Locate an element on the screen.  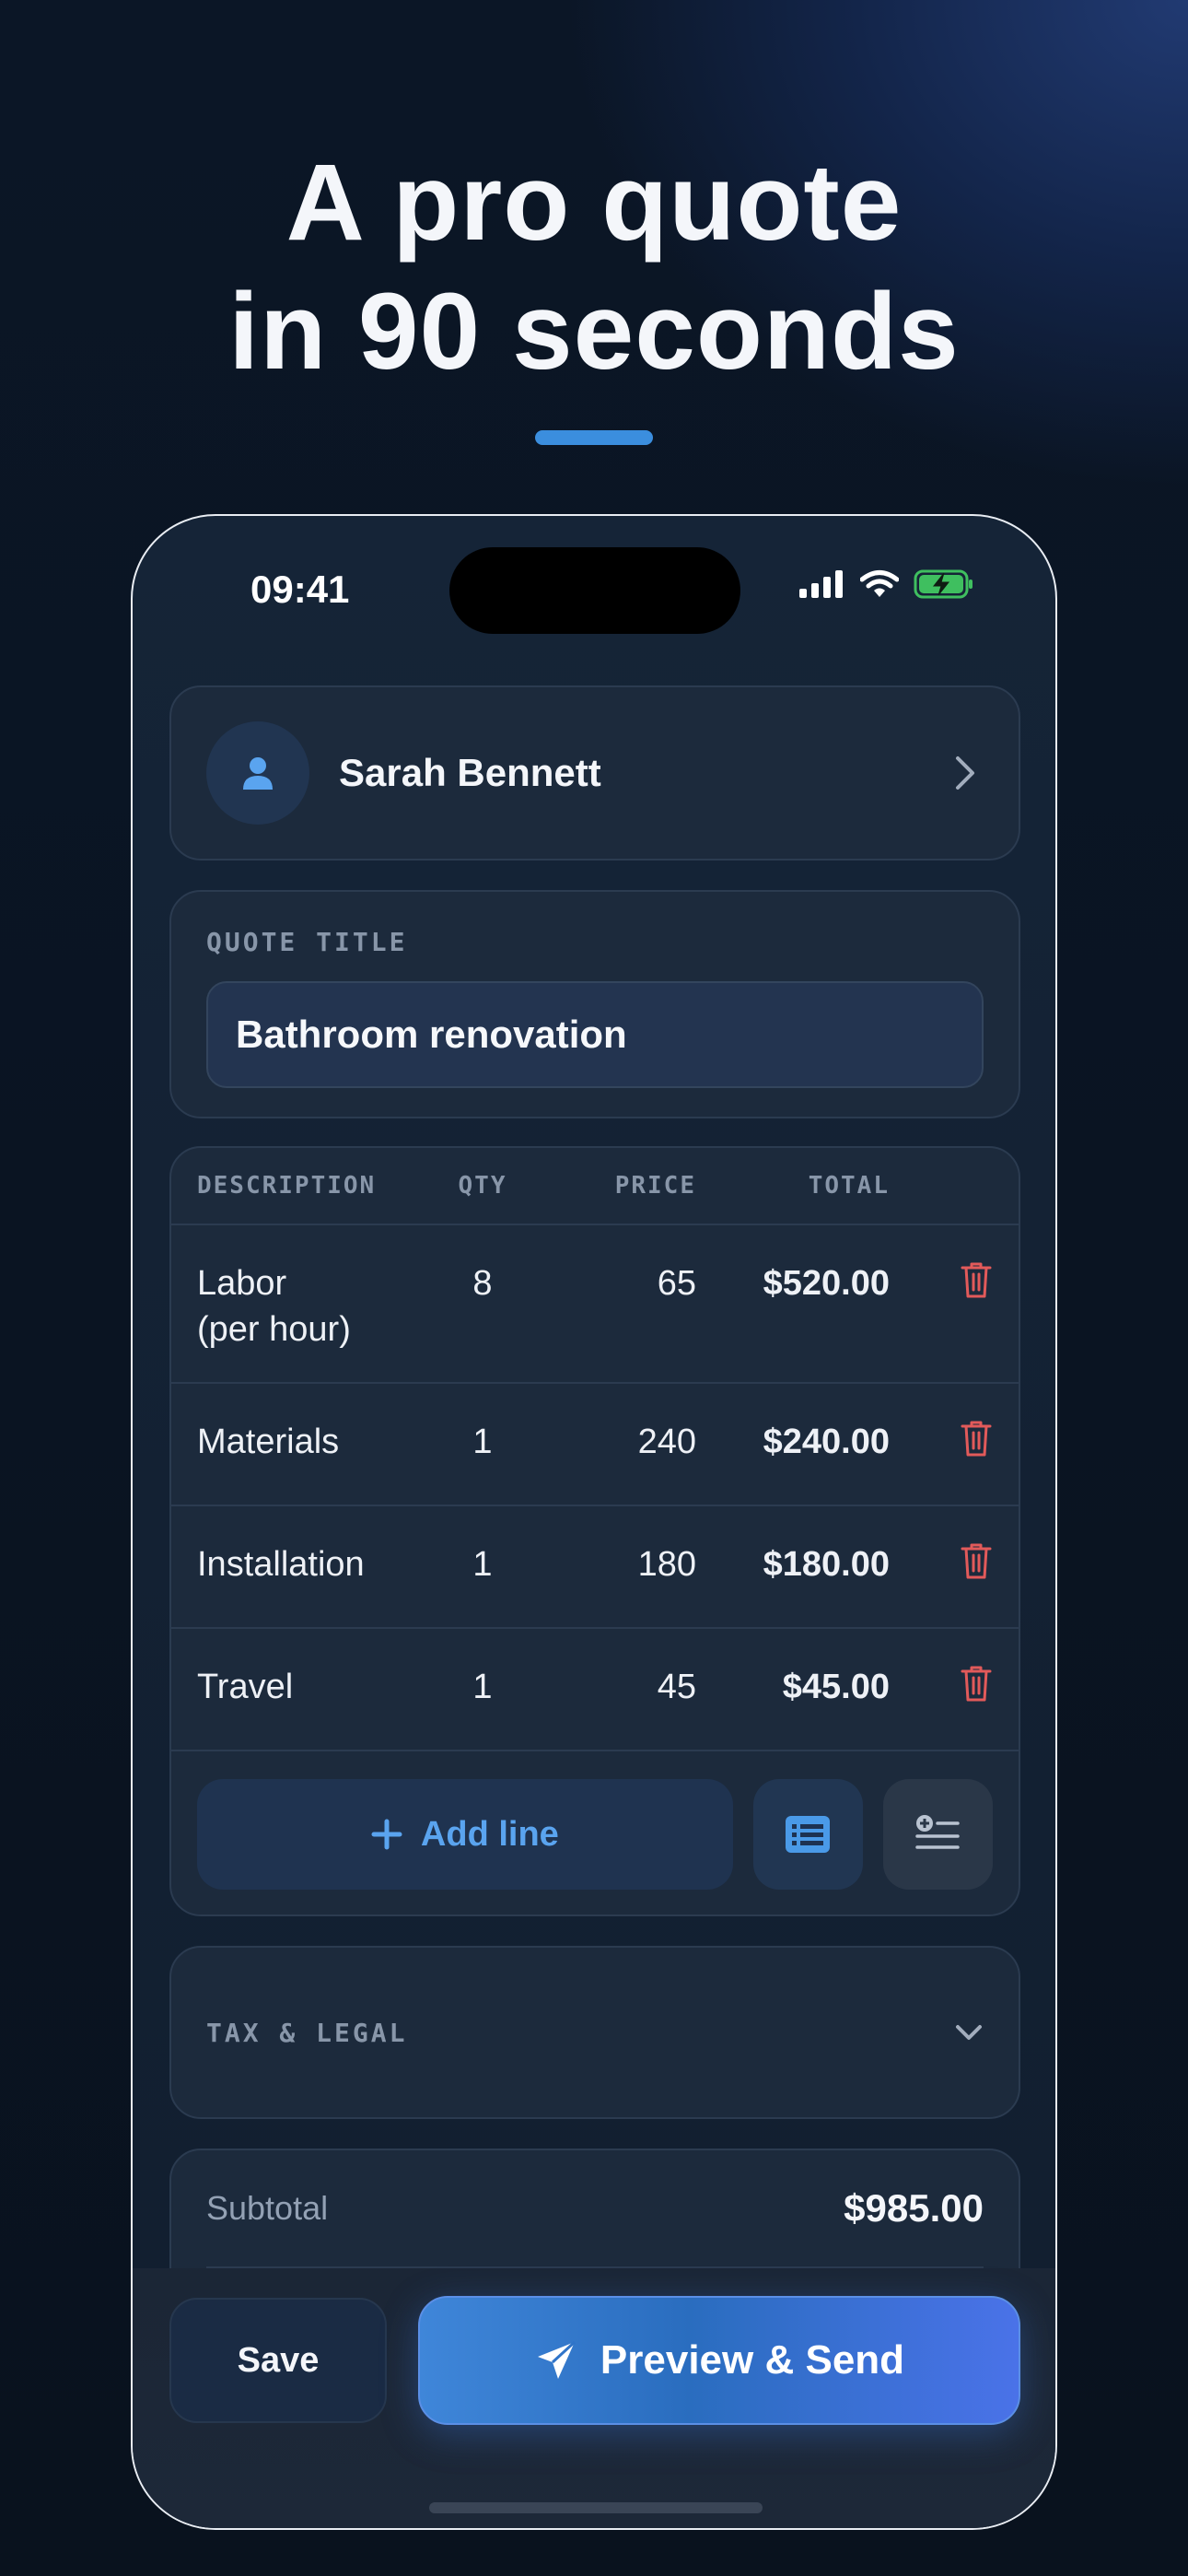
status-icons is located at coordinates (886, 584).